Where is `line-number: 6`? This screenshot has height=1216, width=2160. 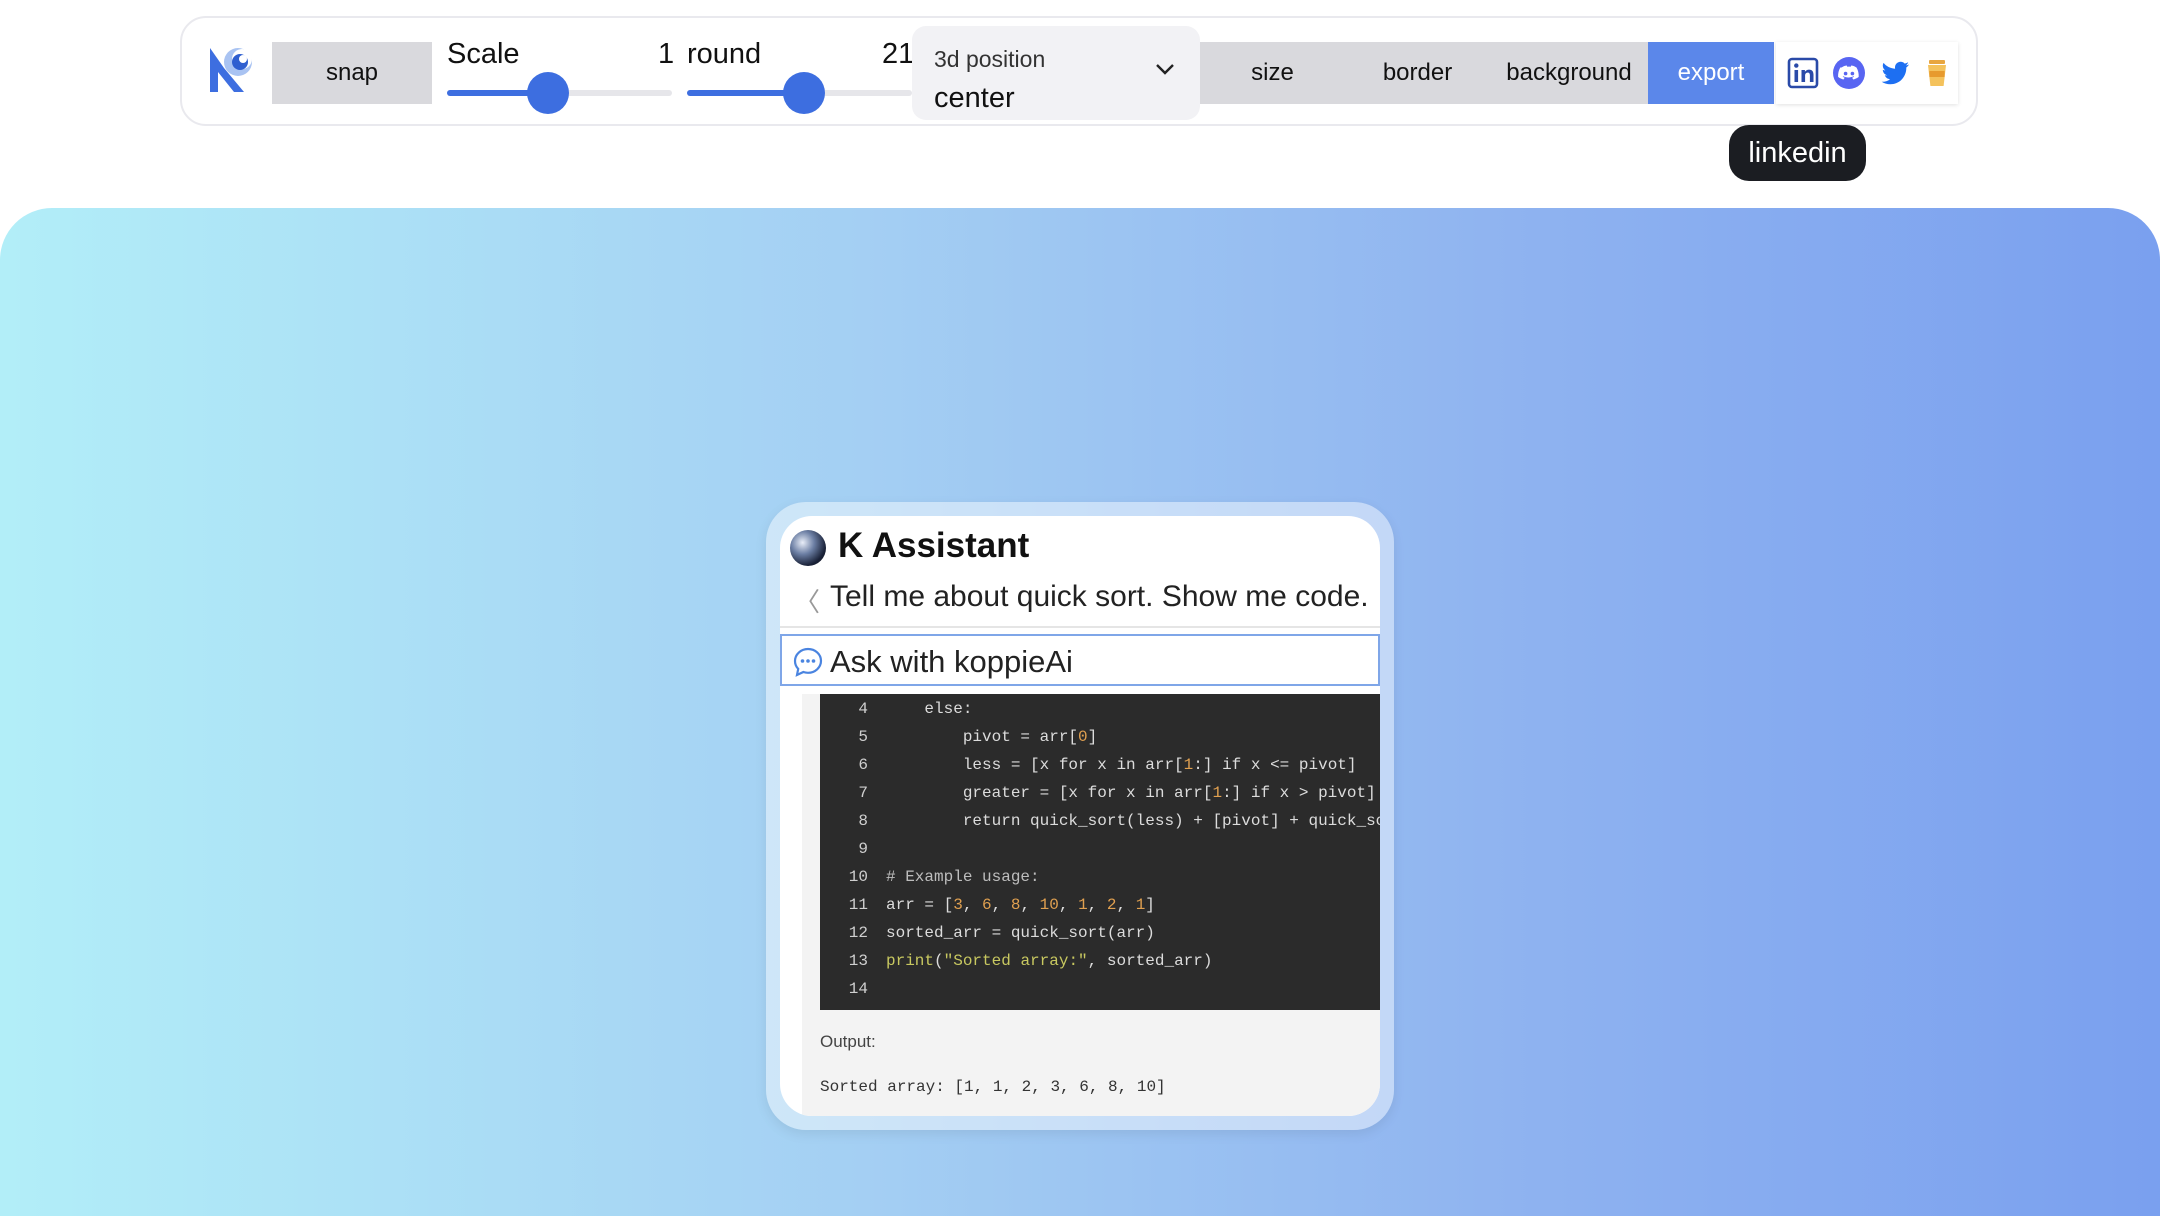 line-number: 6 is located at coordinates (863, 765).